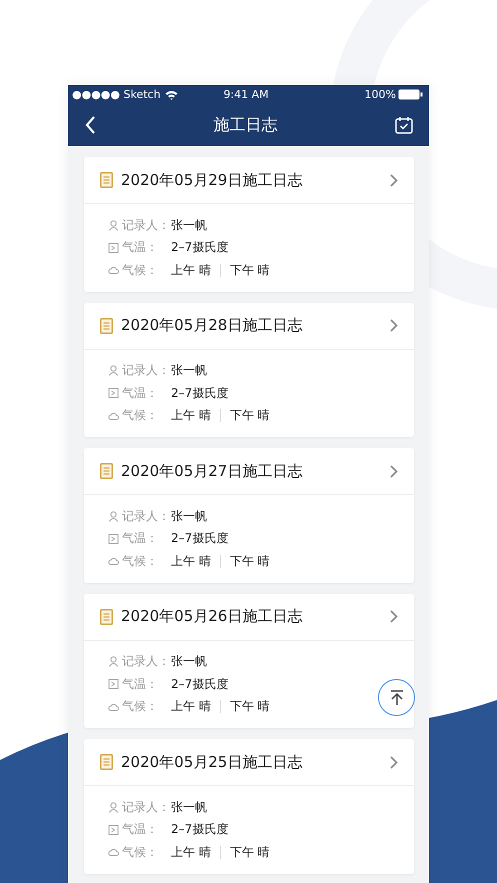 This screenshot has height=883, width=497. Describe the element at coordinates (116, 94) in the screenshot. I see `carrier-text: ●●●●● Sketch` at that location.